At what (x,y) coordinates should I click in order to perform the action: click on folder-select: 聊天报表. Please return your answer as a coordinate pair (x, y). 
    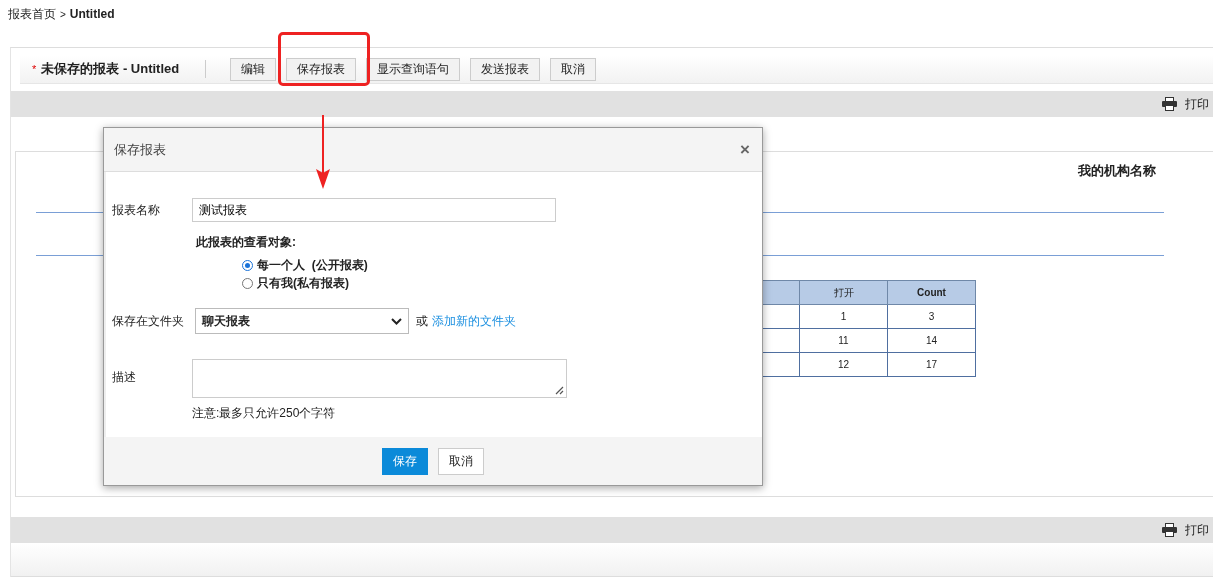
    Looking at the image, I should click on (302, 321).